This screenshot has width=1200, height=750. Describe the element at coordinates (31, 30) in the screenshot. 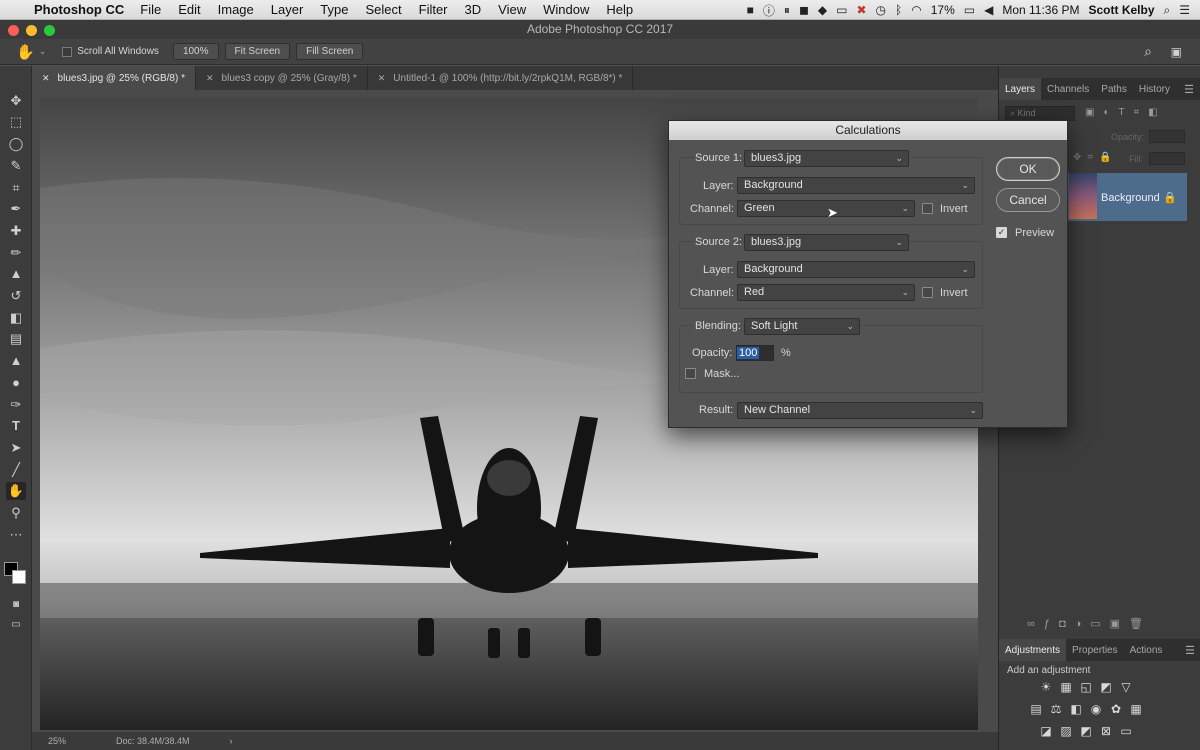

I see `minimize-window-button` at that location.